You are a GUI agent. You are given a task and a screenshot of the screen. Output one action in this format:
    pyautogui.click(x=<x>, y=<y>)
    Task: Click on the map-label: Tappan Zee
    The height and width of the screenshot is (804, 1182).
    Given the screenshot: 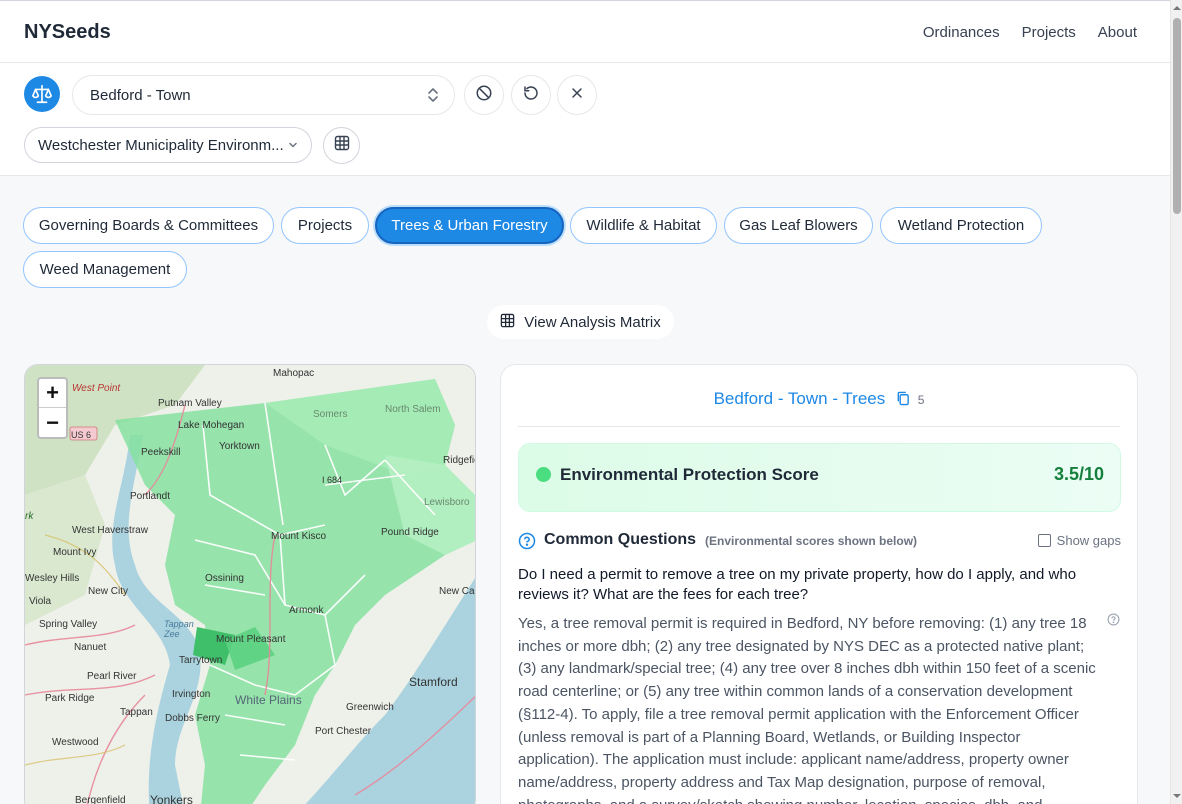 What is the action you would take?
    pyautogui.click(x=179, y=629)
    